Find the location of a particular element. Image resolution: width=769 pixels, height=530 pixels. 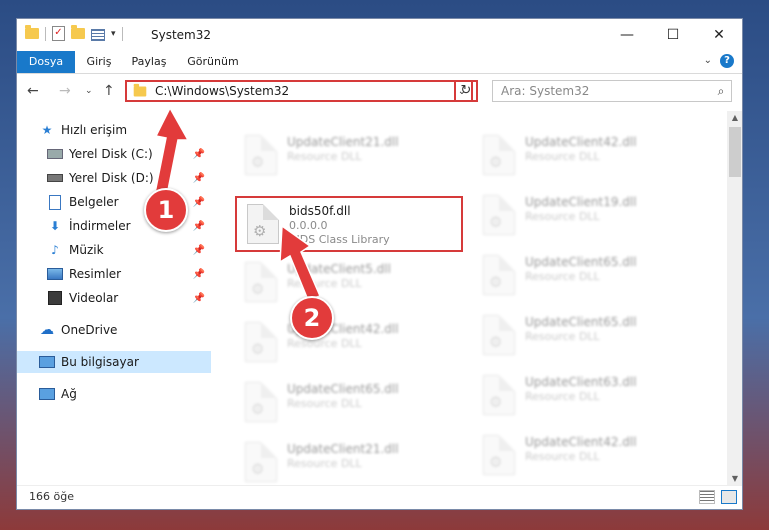

sidebar-item-label: Belgeler is located at coordinates (94, 202).